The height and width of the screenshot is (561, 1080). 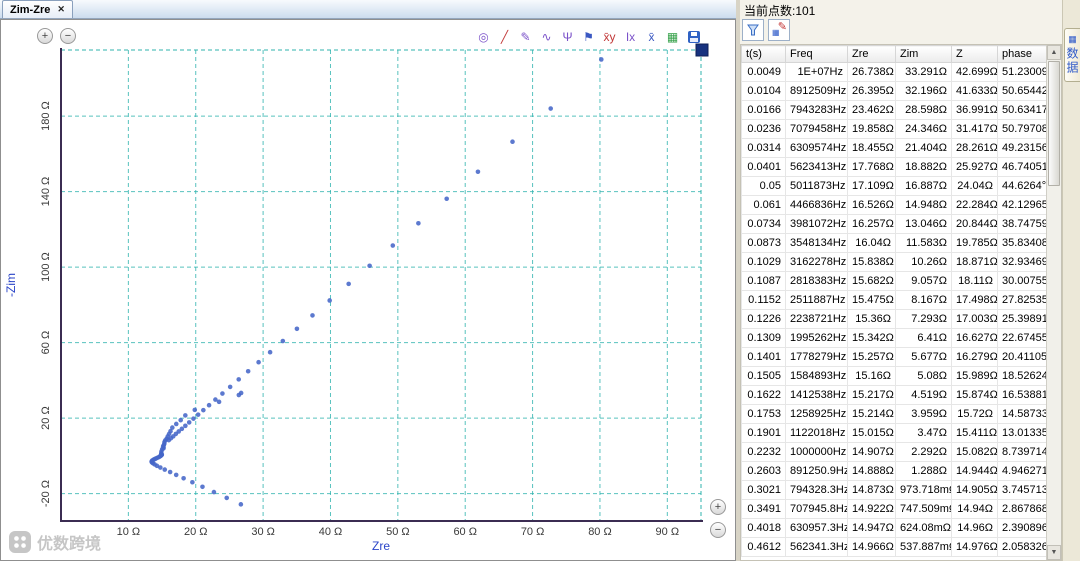 I want to click on tab-zim-zre: Zim-Zre ✕, so click(x=37, y=9).